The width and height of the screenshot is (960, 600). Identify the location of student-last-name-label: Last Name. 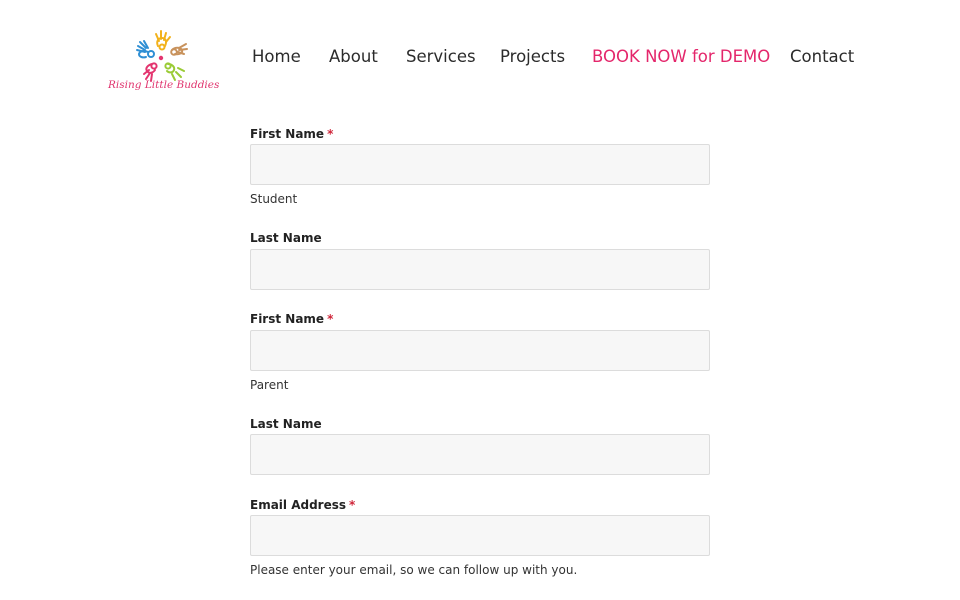
(286, 238).